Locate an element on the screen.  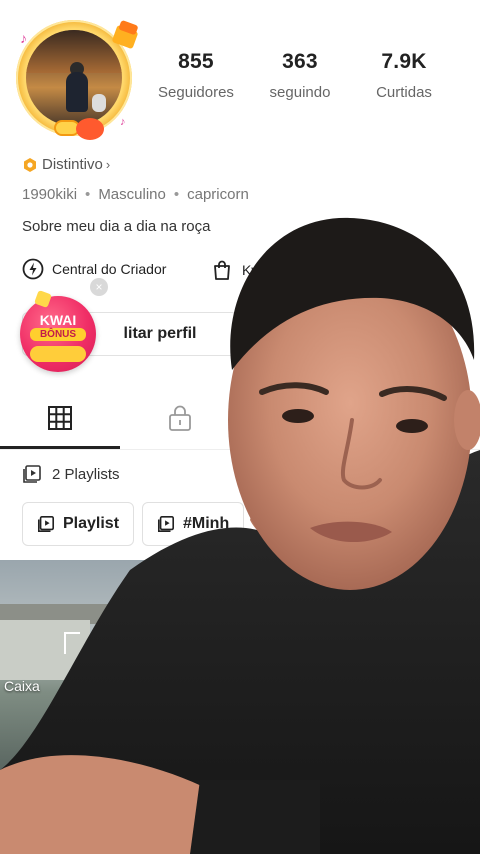
stat-likes: 7.9K Curtidas is located at coordinates (404, 75).